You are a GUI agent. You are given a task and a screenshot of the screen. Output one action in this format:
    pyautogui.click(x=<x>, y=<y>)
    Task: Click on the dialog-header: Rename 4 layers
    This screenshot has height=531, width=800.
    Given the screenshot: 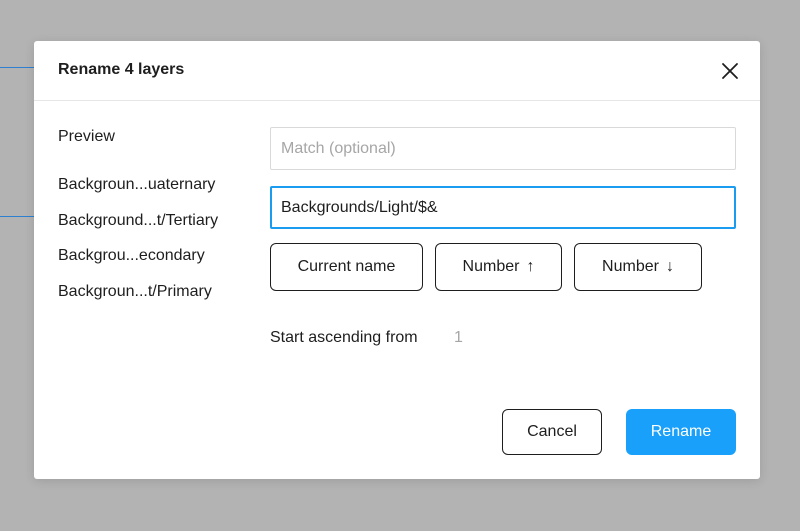 What is the action you would take?
    pyautogui.click(x=397, y=71)
    